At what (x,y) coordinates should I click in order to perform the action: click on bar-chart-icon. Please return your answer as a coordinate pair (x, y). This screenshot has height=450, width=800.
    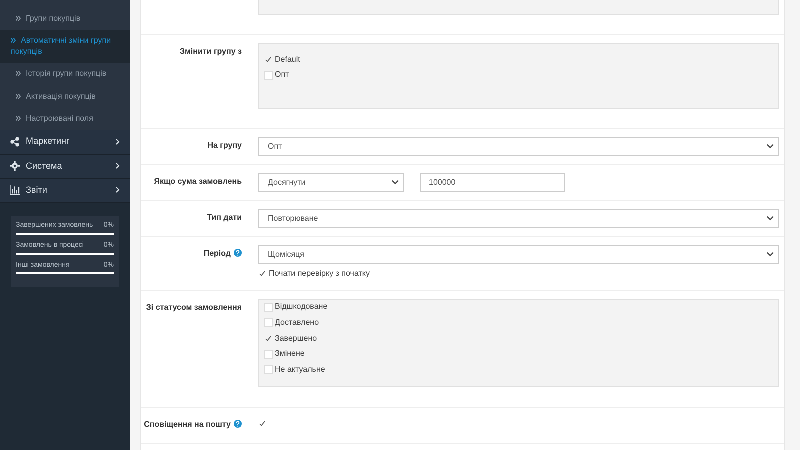
    Looking at the image, I should click on (15, 190).